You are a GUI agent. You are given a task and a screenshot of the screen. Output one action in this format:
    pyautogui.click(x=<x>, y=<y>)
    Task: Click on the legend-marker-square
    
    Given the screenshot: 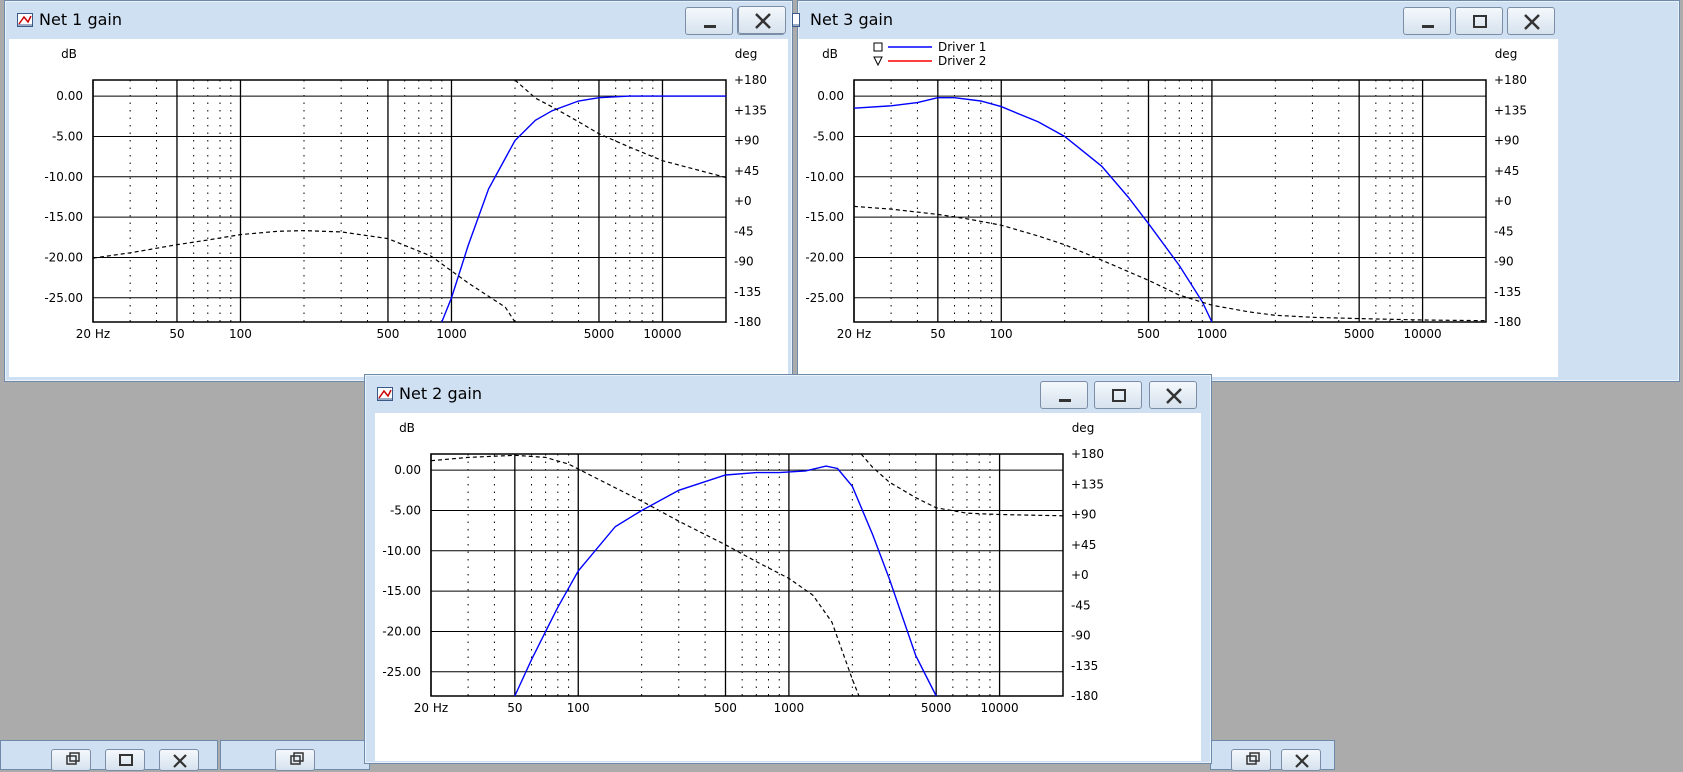 What is the action you would take?
    pyautogui.click(x=878, y=47)
    